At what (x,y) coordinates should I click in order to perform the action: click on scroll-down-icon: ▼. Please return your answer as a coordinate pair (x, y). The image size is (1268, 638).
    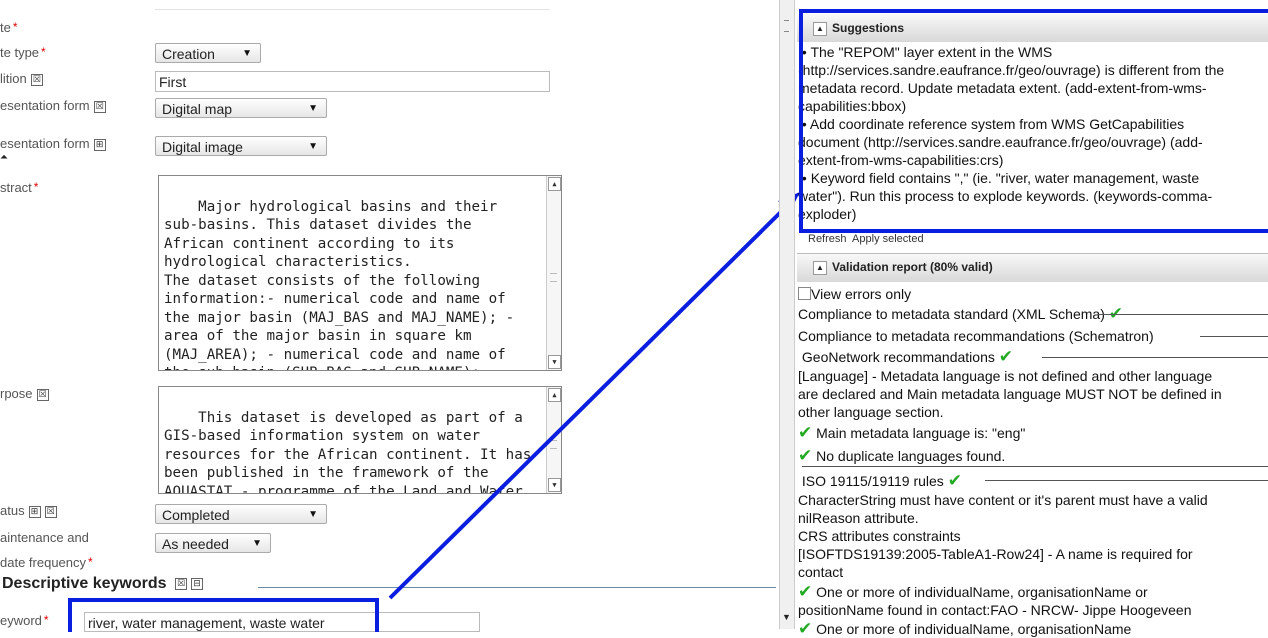
    Looking at the image, I should click on (786, 617).